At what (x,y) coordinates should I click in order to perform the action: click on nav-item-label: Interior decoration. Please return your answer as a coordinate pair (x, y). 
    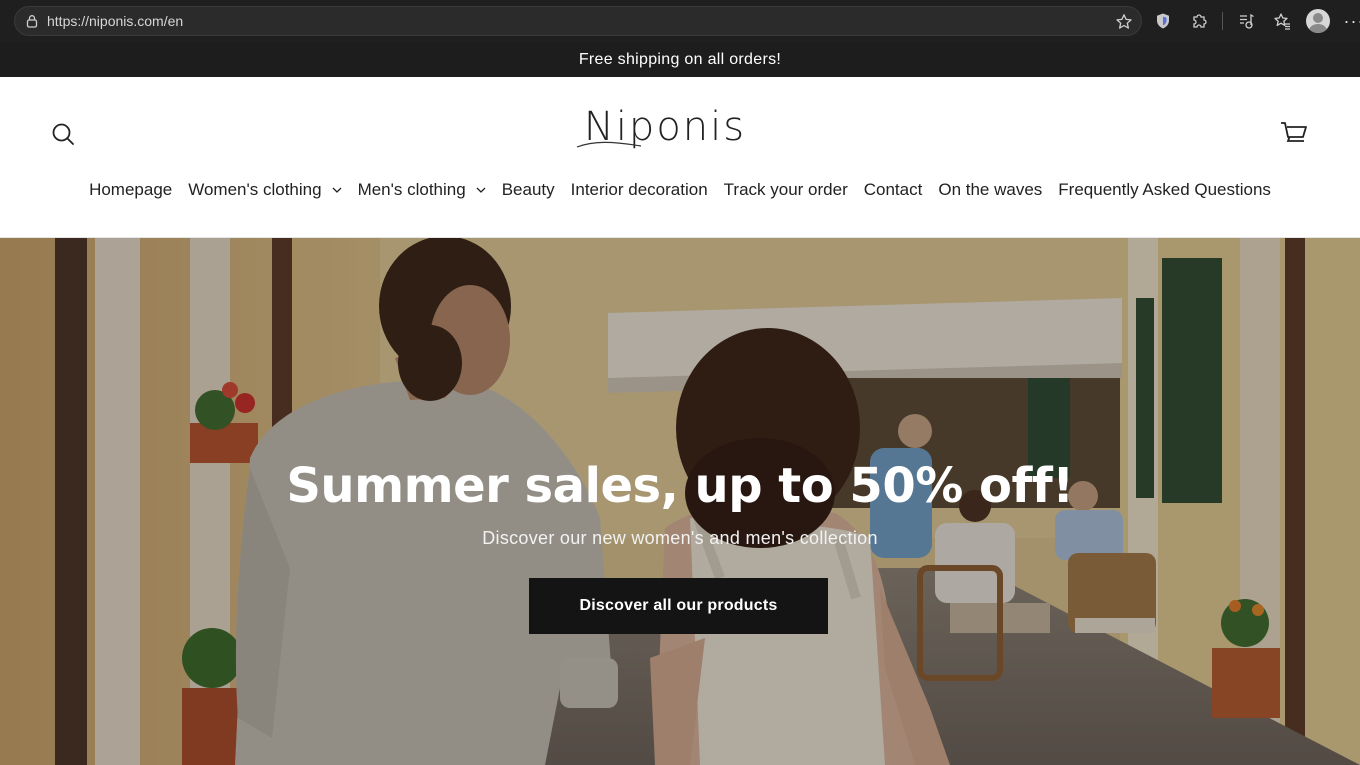
    Looking at the image, I should click on (639, 189).